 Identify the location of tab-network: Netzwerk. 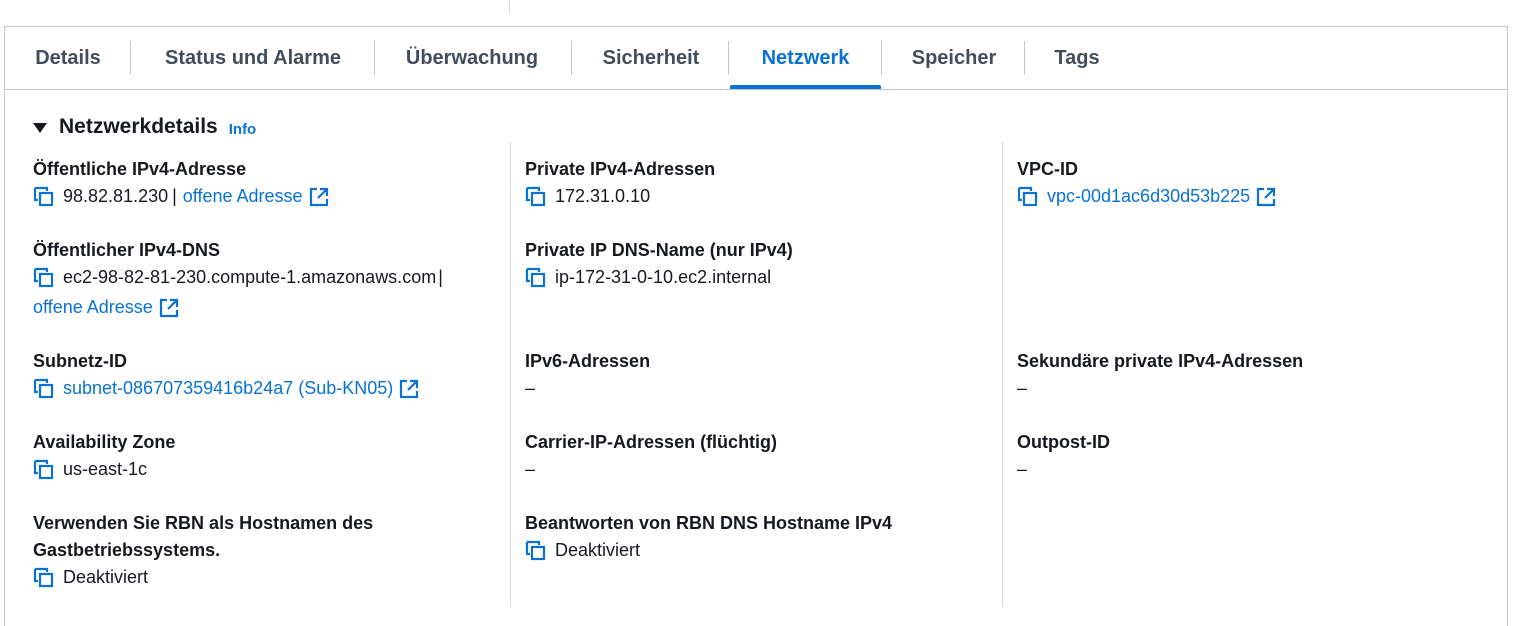
(805, 58).